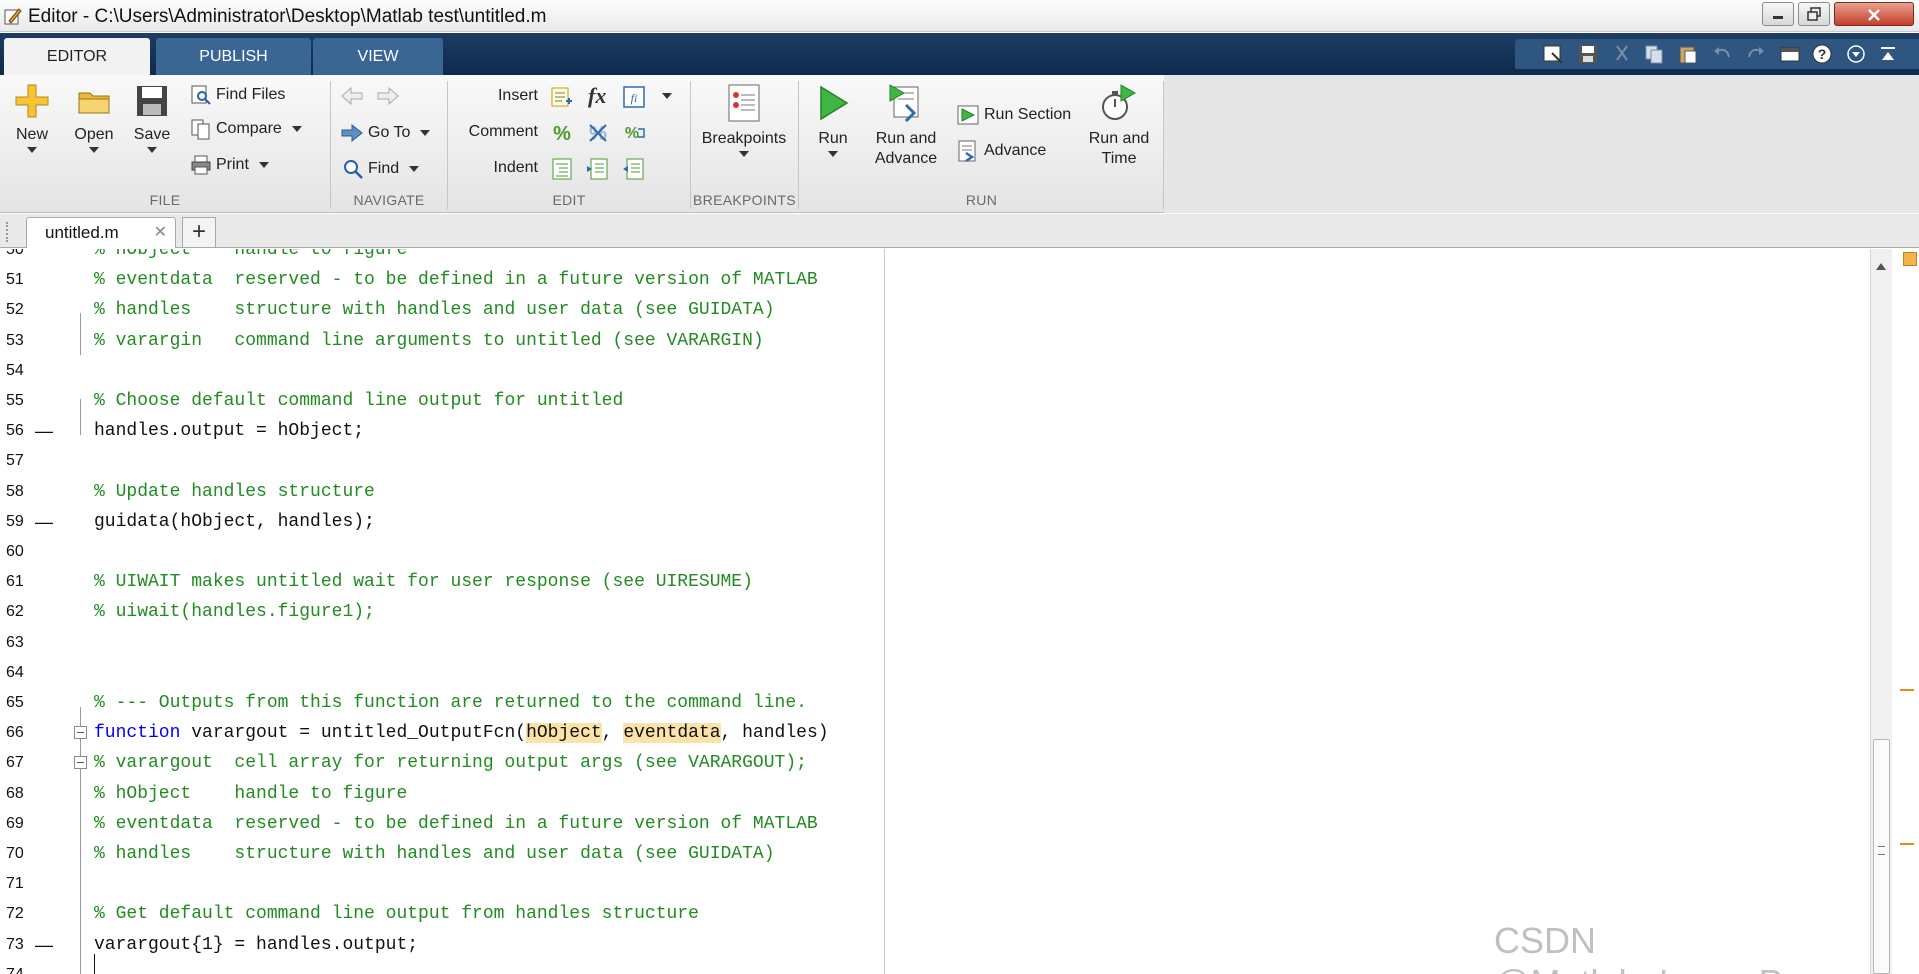 Image resolution: width=1919 pixels, height=974 pixels. What do you see at coordinates (935, 522) in the screenshot?
I see `code-line: 59 — guidata(hObject, handles);` at bounding box center [935, 522].